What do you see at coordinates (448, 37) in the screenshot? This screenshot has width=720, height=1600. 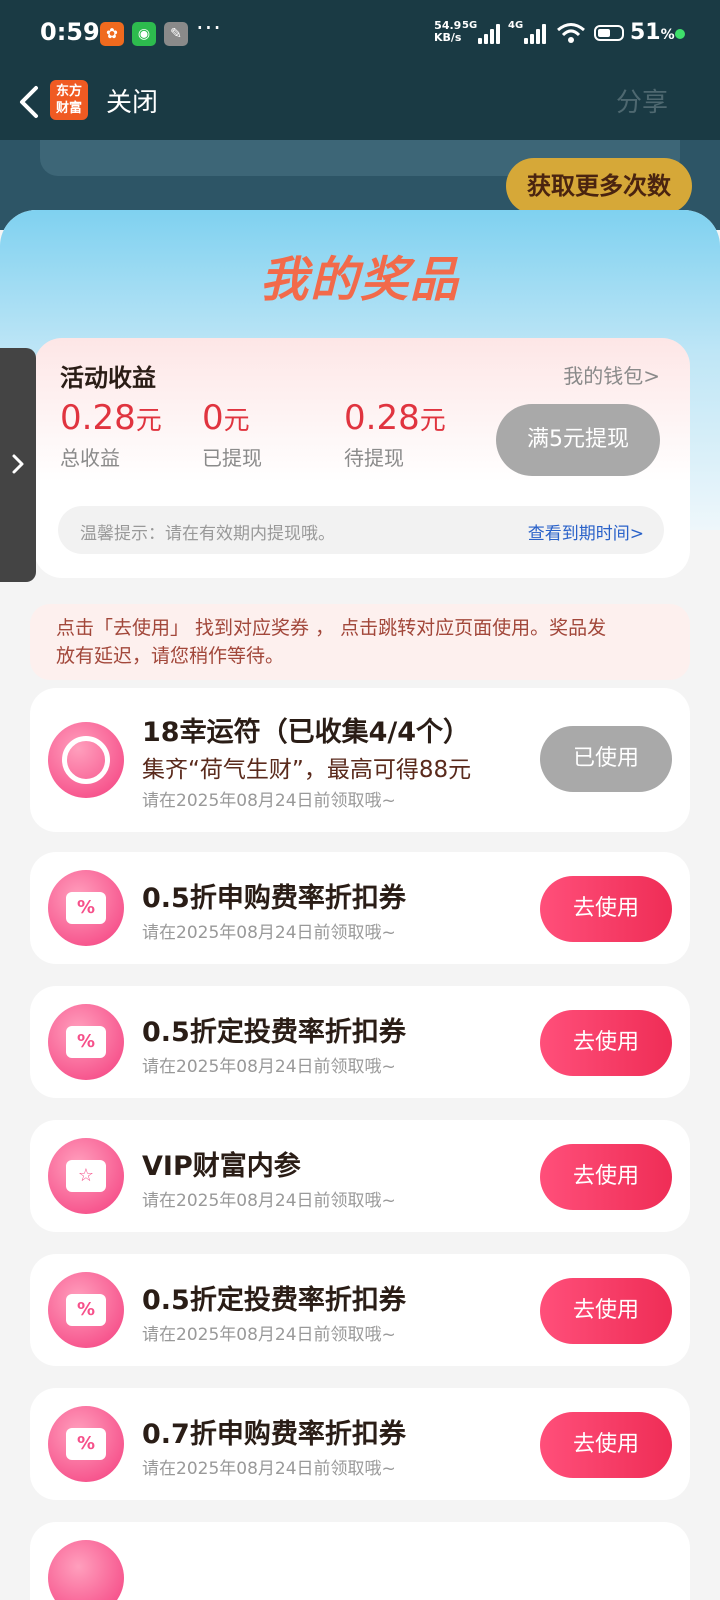 I see `net-speed-unit: KB/s` at bounding box center [448, 37].